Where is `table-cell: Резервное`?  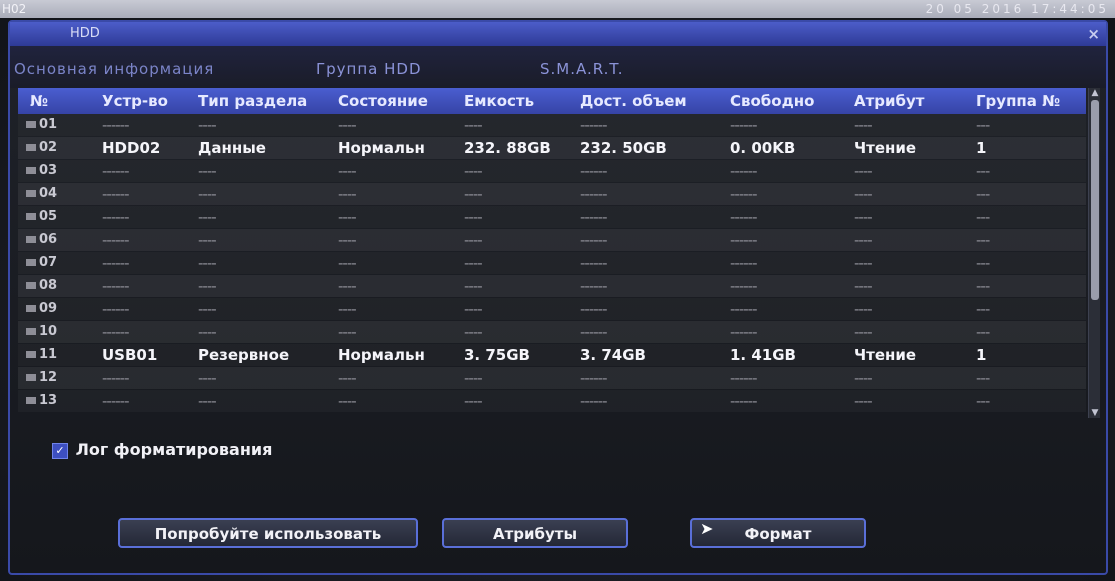
table-cell: Резервное is located at coordinates (244, 355).